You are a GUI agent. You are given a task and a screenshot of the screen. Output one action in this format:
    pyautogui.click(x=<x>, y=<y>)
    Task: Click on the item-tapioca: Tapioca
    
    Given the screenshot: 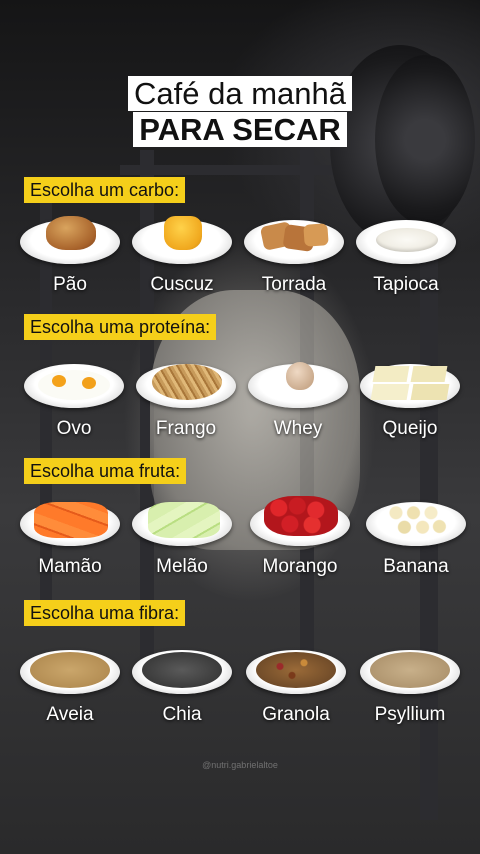 What is the action you would take?
    pyautogui.click(x=406, y=258)
    